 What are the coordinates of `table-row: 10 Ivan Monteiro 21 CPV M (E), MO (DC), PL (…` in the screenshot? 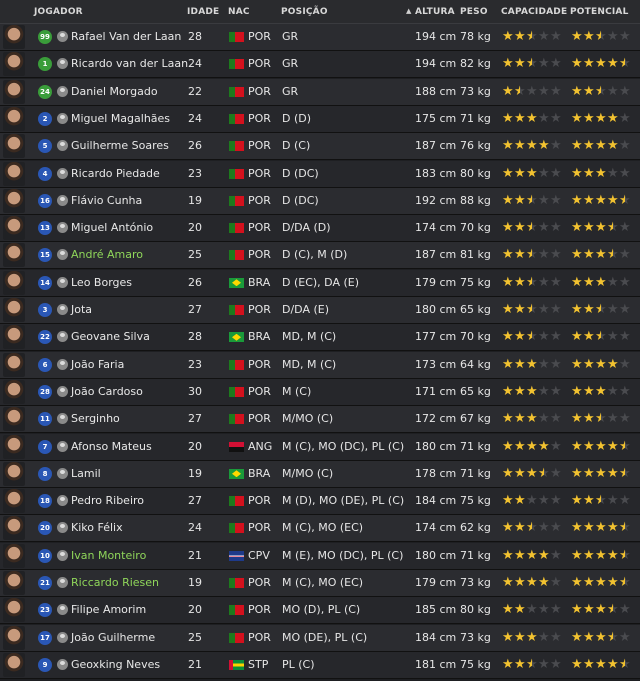 It's located at (320, 556).